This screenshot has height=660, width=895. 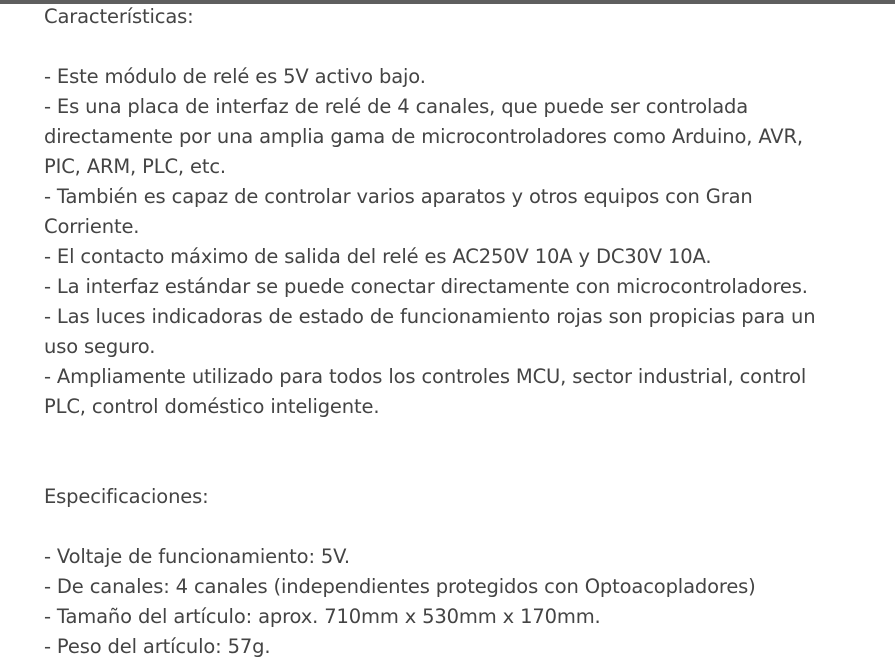 What do you see at coordinates (235, 76) in the screenshot?
I see `characteristics-line: - Este módulo de relé es 5V activo bajo.` at bounding box center [235, 76].